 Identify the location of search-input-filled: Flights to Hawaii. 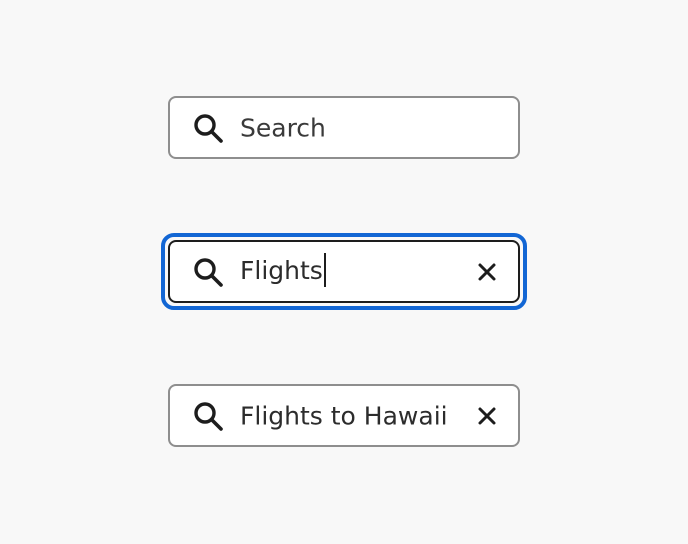
(344, 415).